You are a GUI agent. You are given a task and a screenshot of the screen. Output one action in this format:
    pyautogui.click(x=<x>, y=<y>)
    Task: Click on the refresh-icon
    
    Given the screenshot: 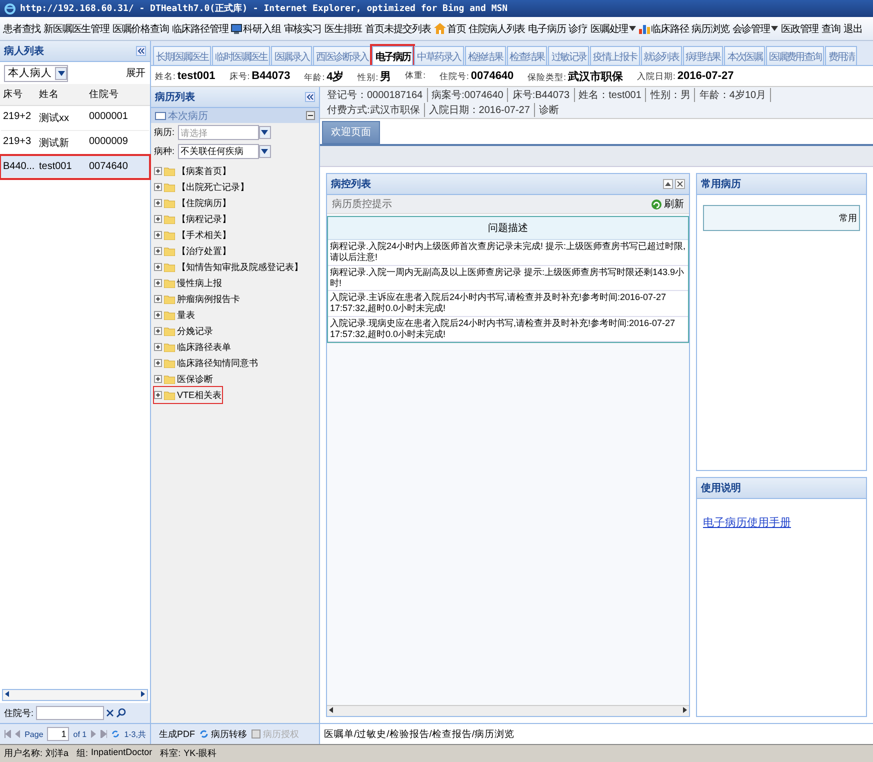 What is the action you would take?
    pyautogui.click(x=115, y=734)
    